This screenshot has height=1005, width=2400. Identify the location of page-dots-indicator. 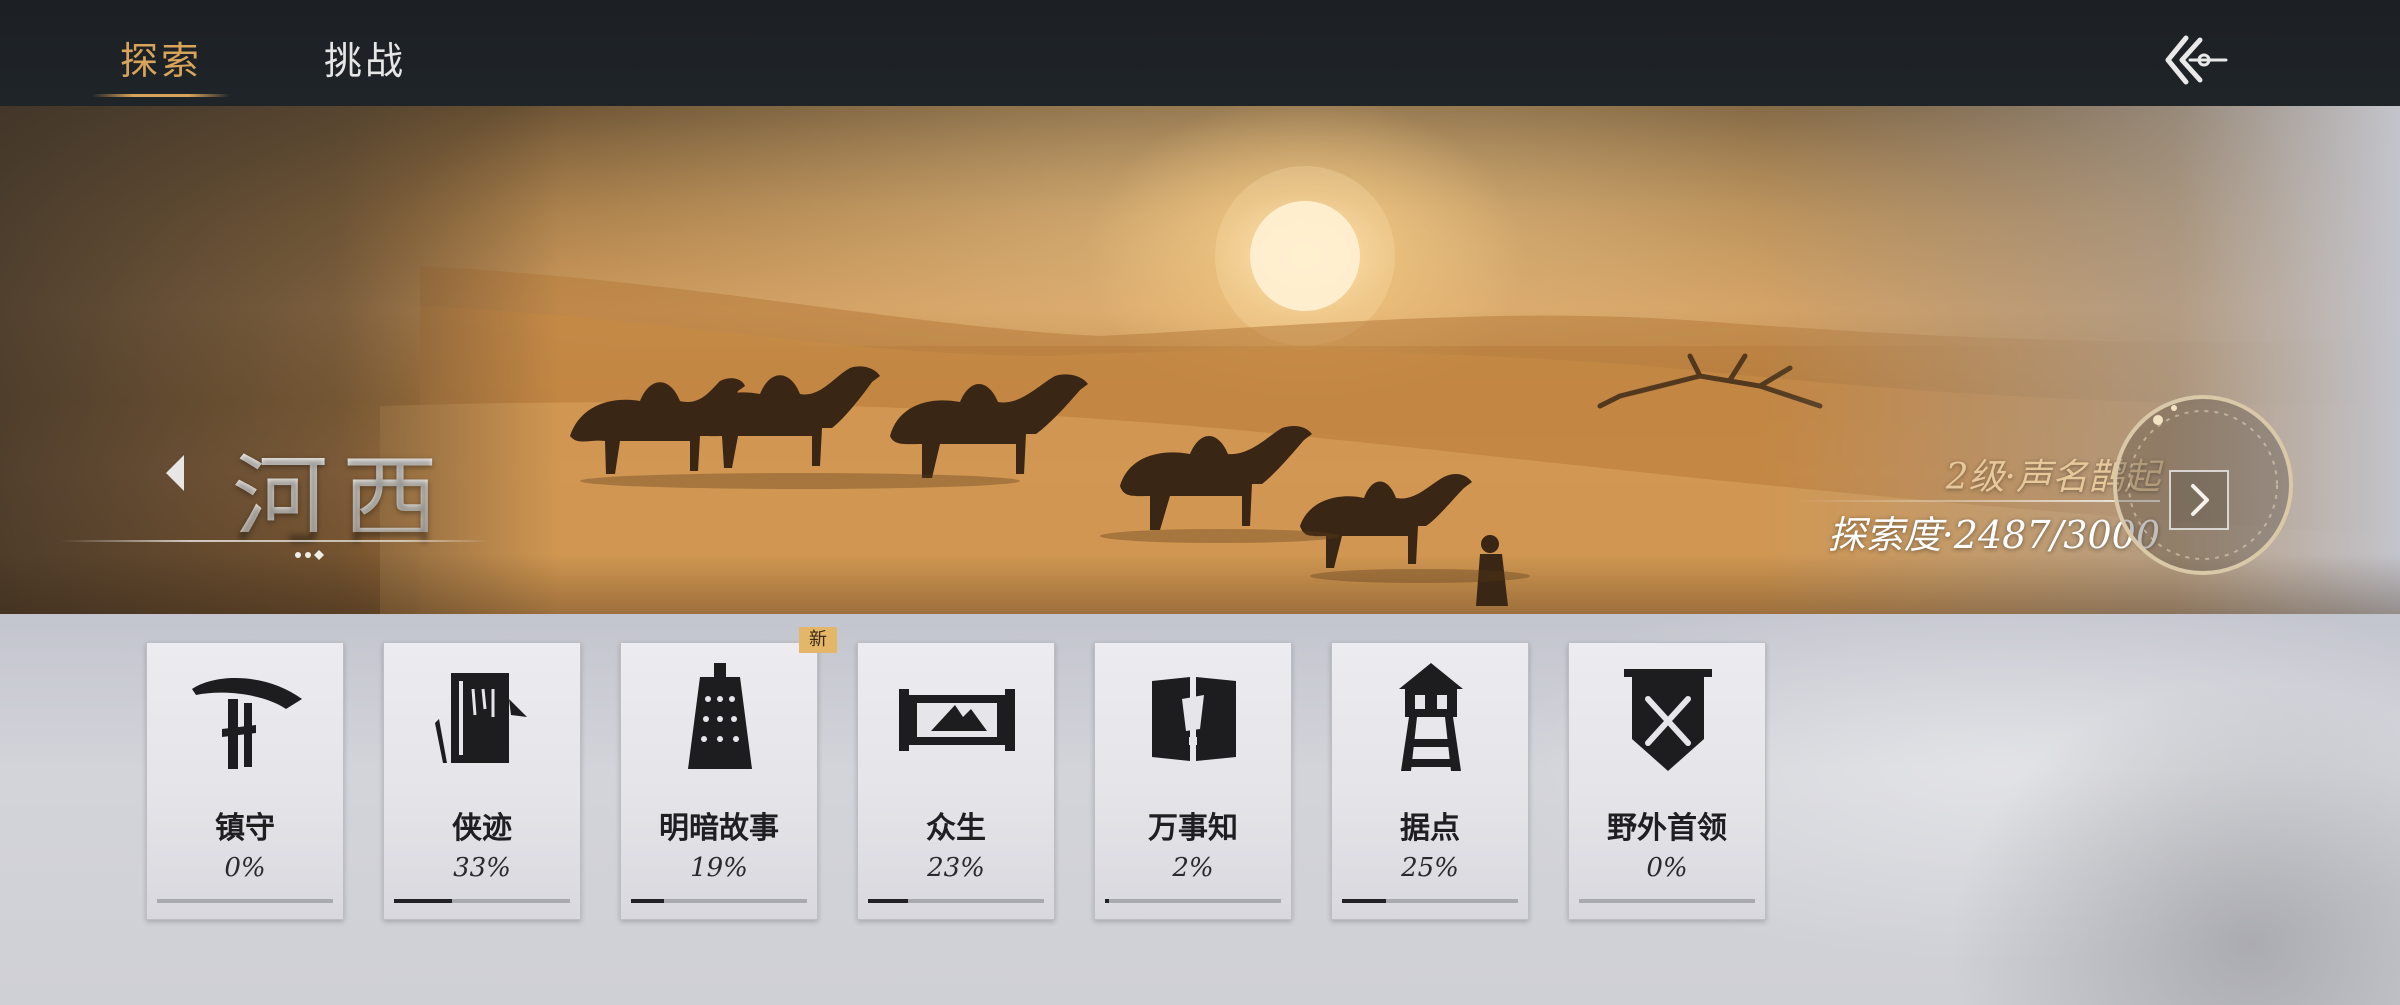
(309, 555).